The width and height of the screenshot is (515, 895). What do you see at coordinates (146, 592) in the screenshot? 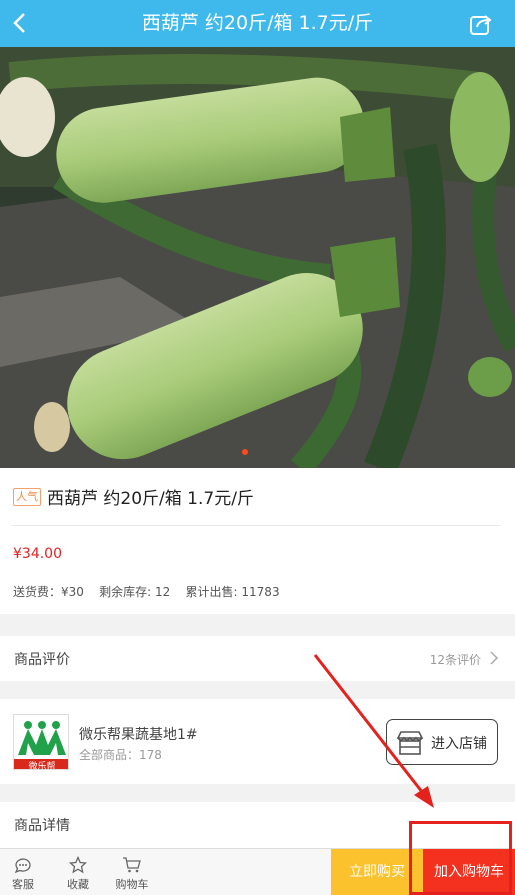
I see `product-stats: 送货费：¥30 剩余库存: 12 累计出售: 11783` at bounding box center [146, 592].